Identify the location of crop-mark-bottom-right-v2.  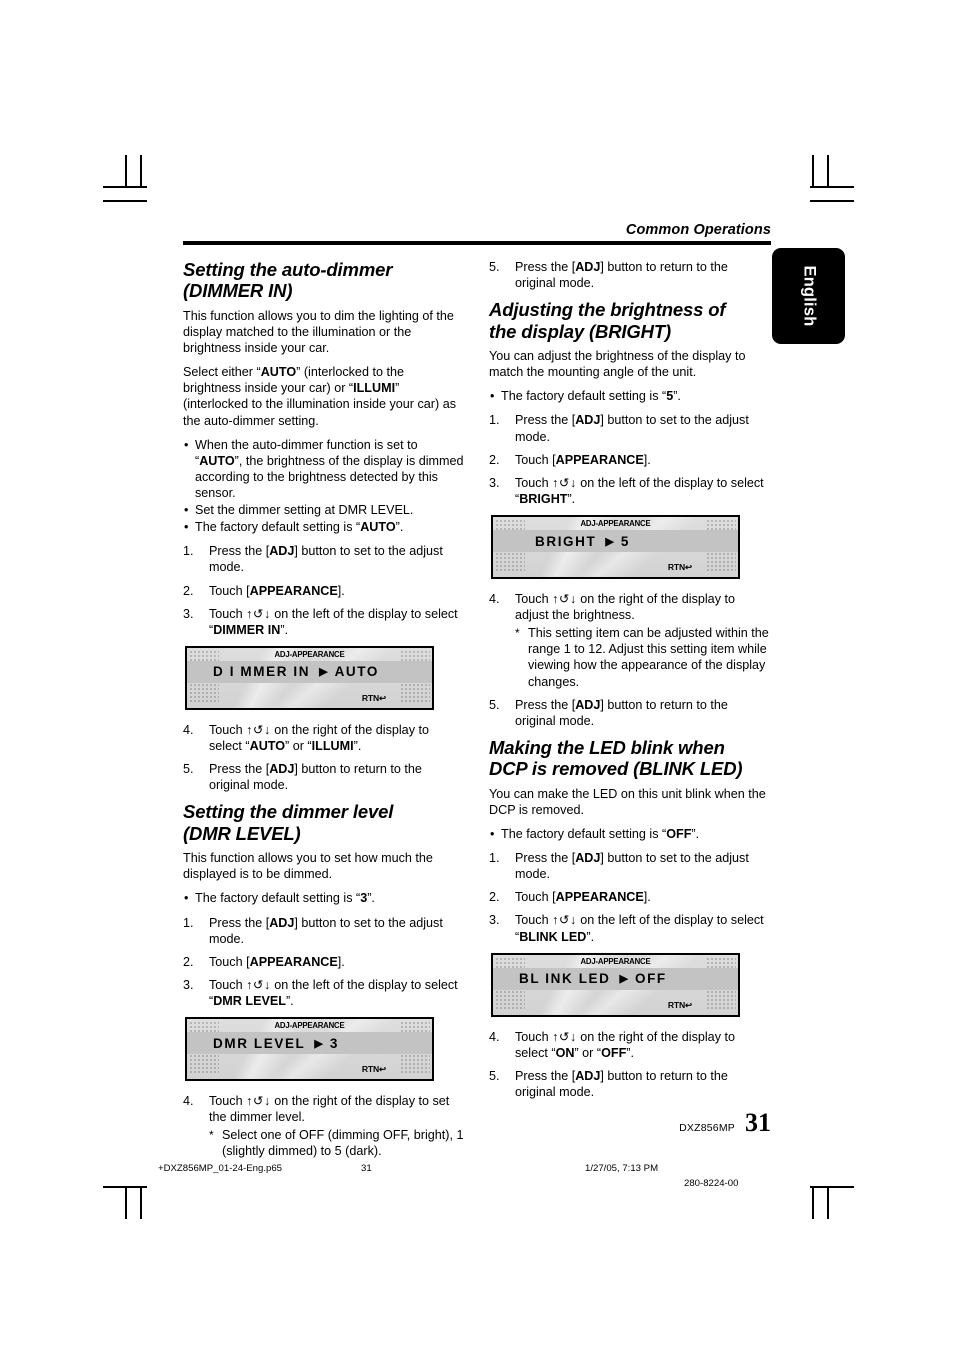
(828, 1202).